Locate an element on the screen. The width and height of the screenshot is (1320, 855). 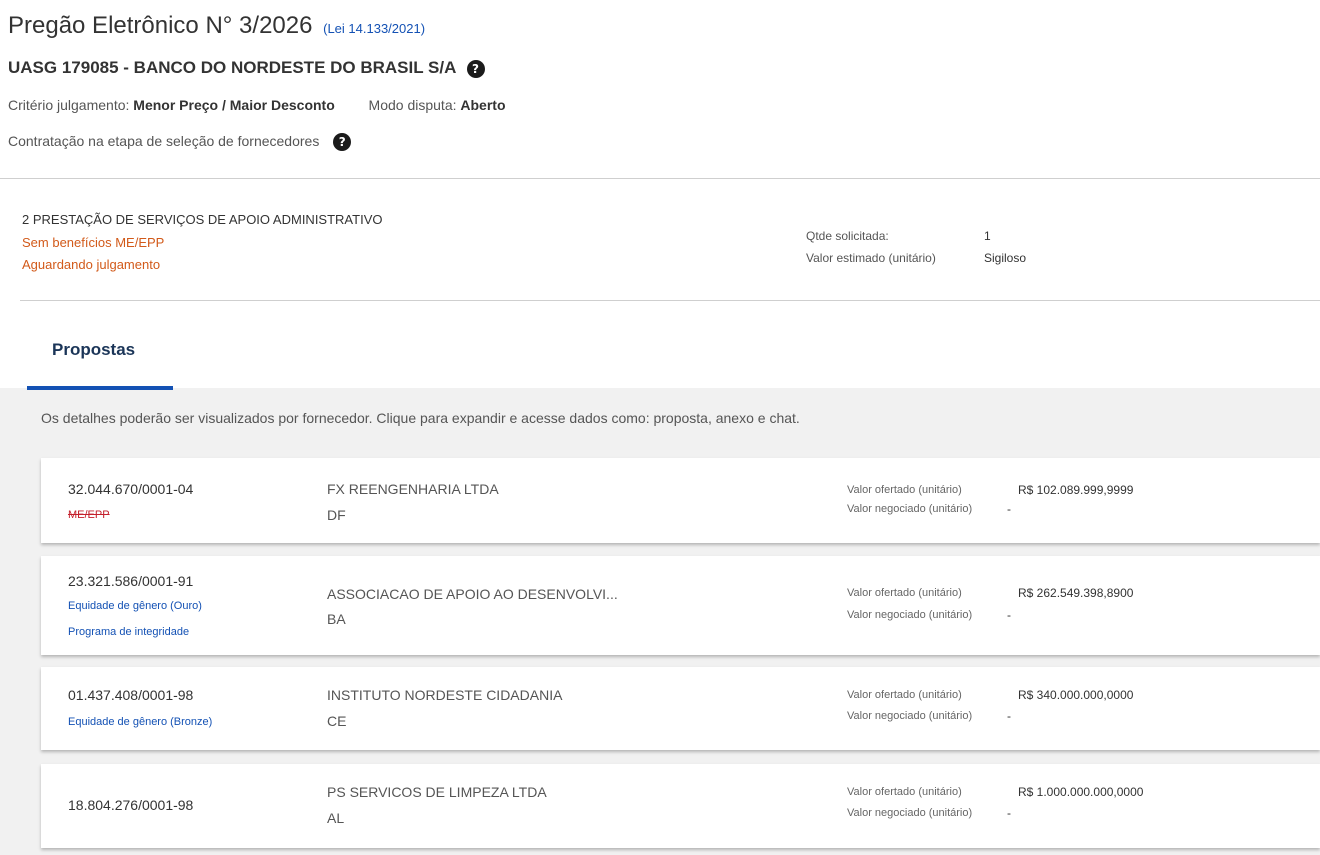
criteria-value: Menor Preço / Maior Desconto is located at coordinates (234, 105).